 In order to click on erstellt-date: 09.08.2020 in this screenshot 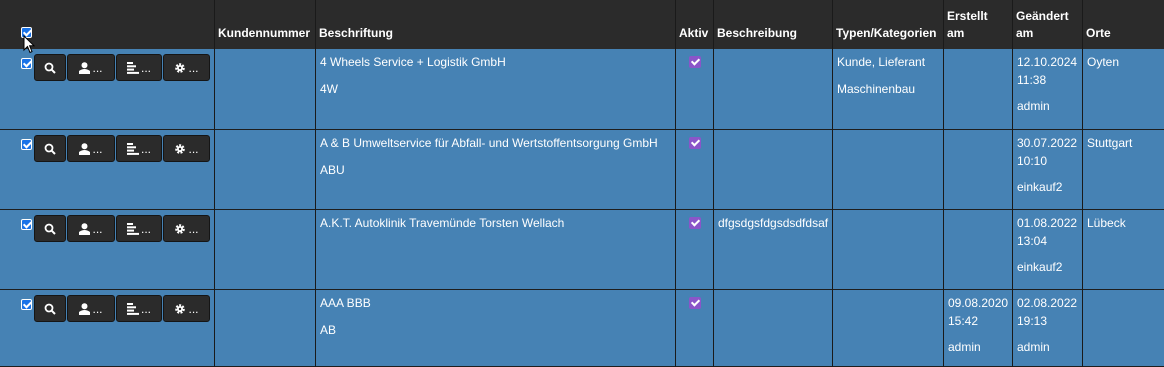, I will do `click(978, 303)`.